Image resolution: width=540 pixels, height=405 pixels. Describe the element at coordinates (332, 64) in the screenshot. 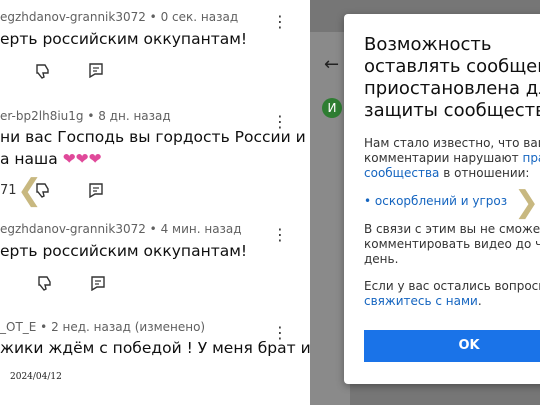

I see `back-arrow-icon: ←` at that location.